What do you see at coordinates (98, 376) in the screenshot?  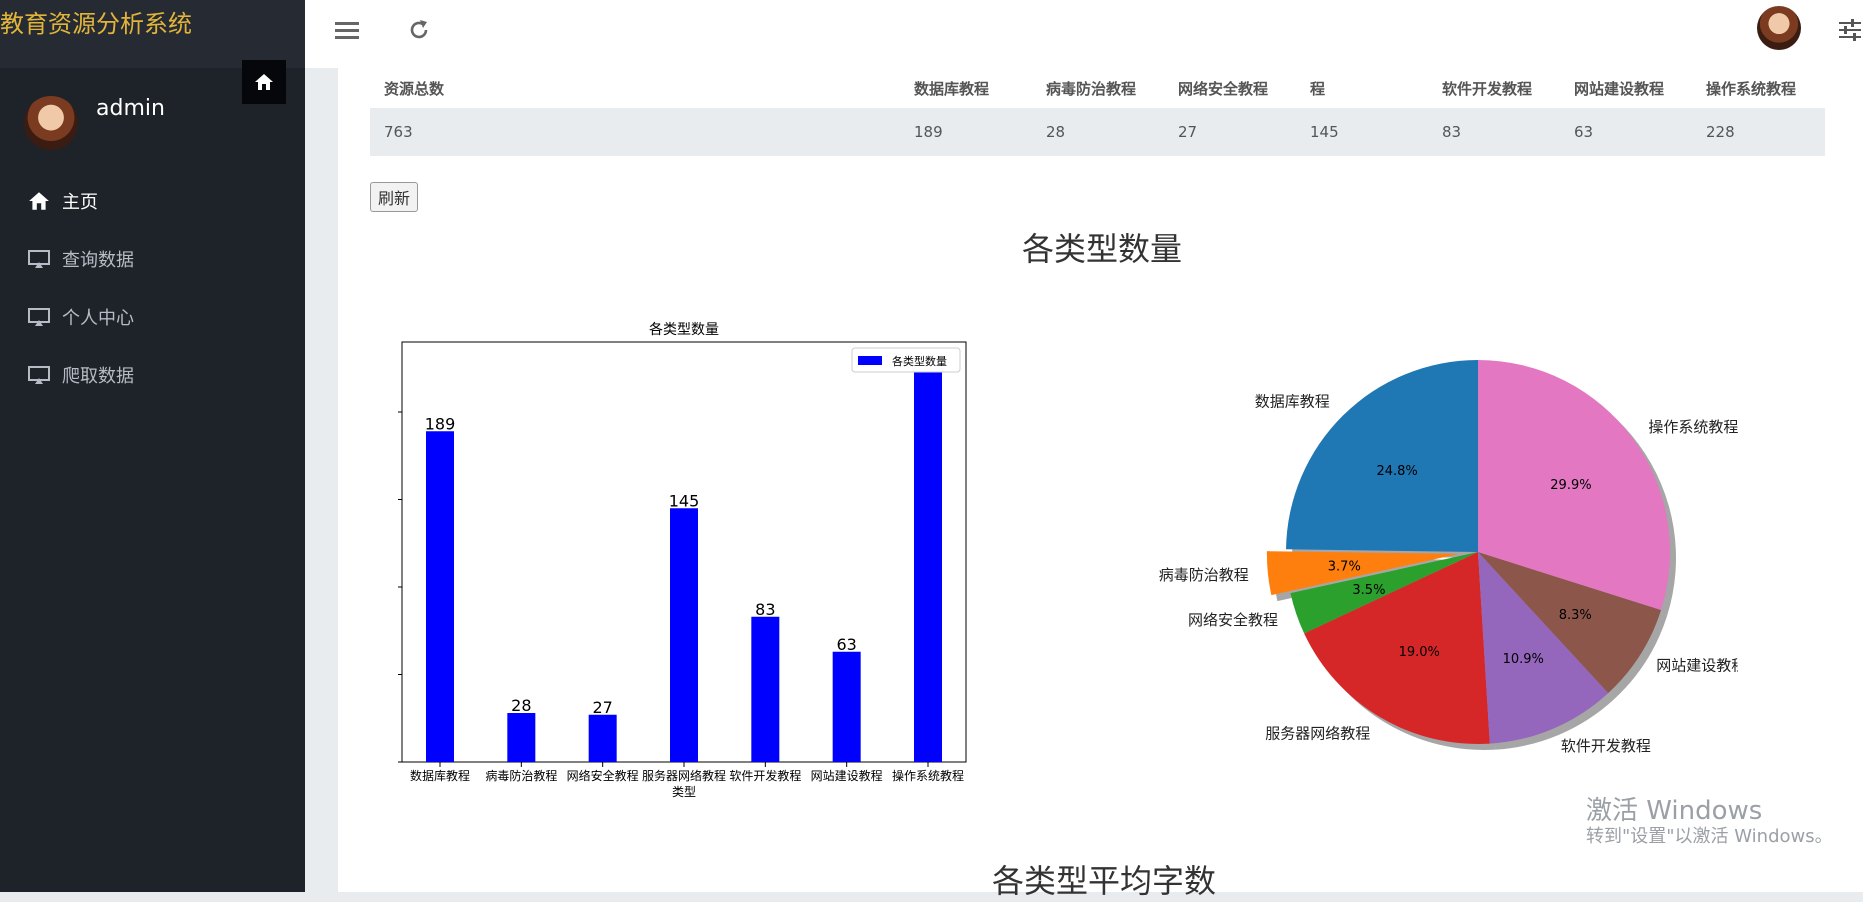 I see `sidebar-item-label: 爬取数据` at bounding box center [98, 376].